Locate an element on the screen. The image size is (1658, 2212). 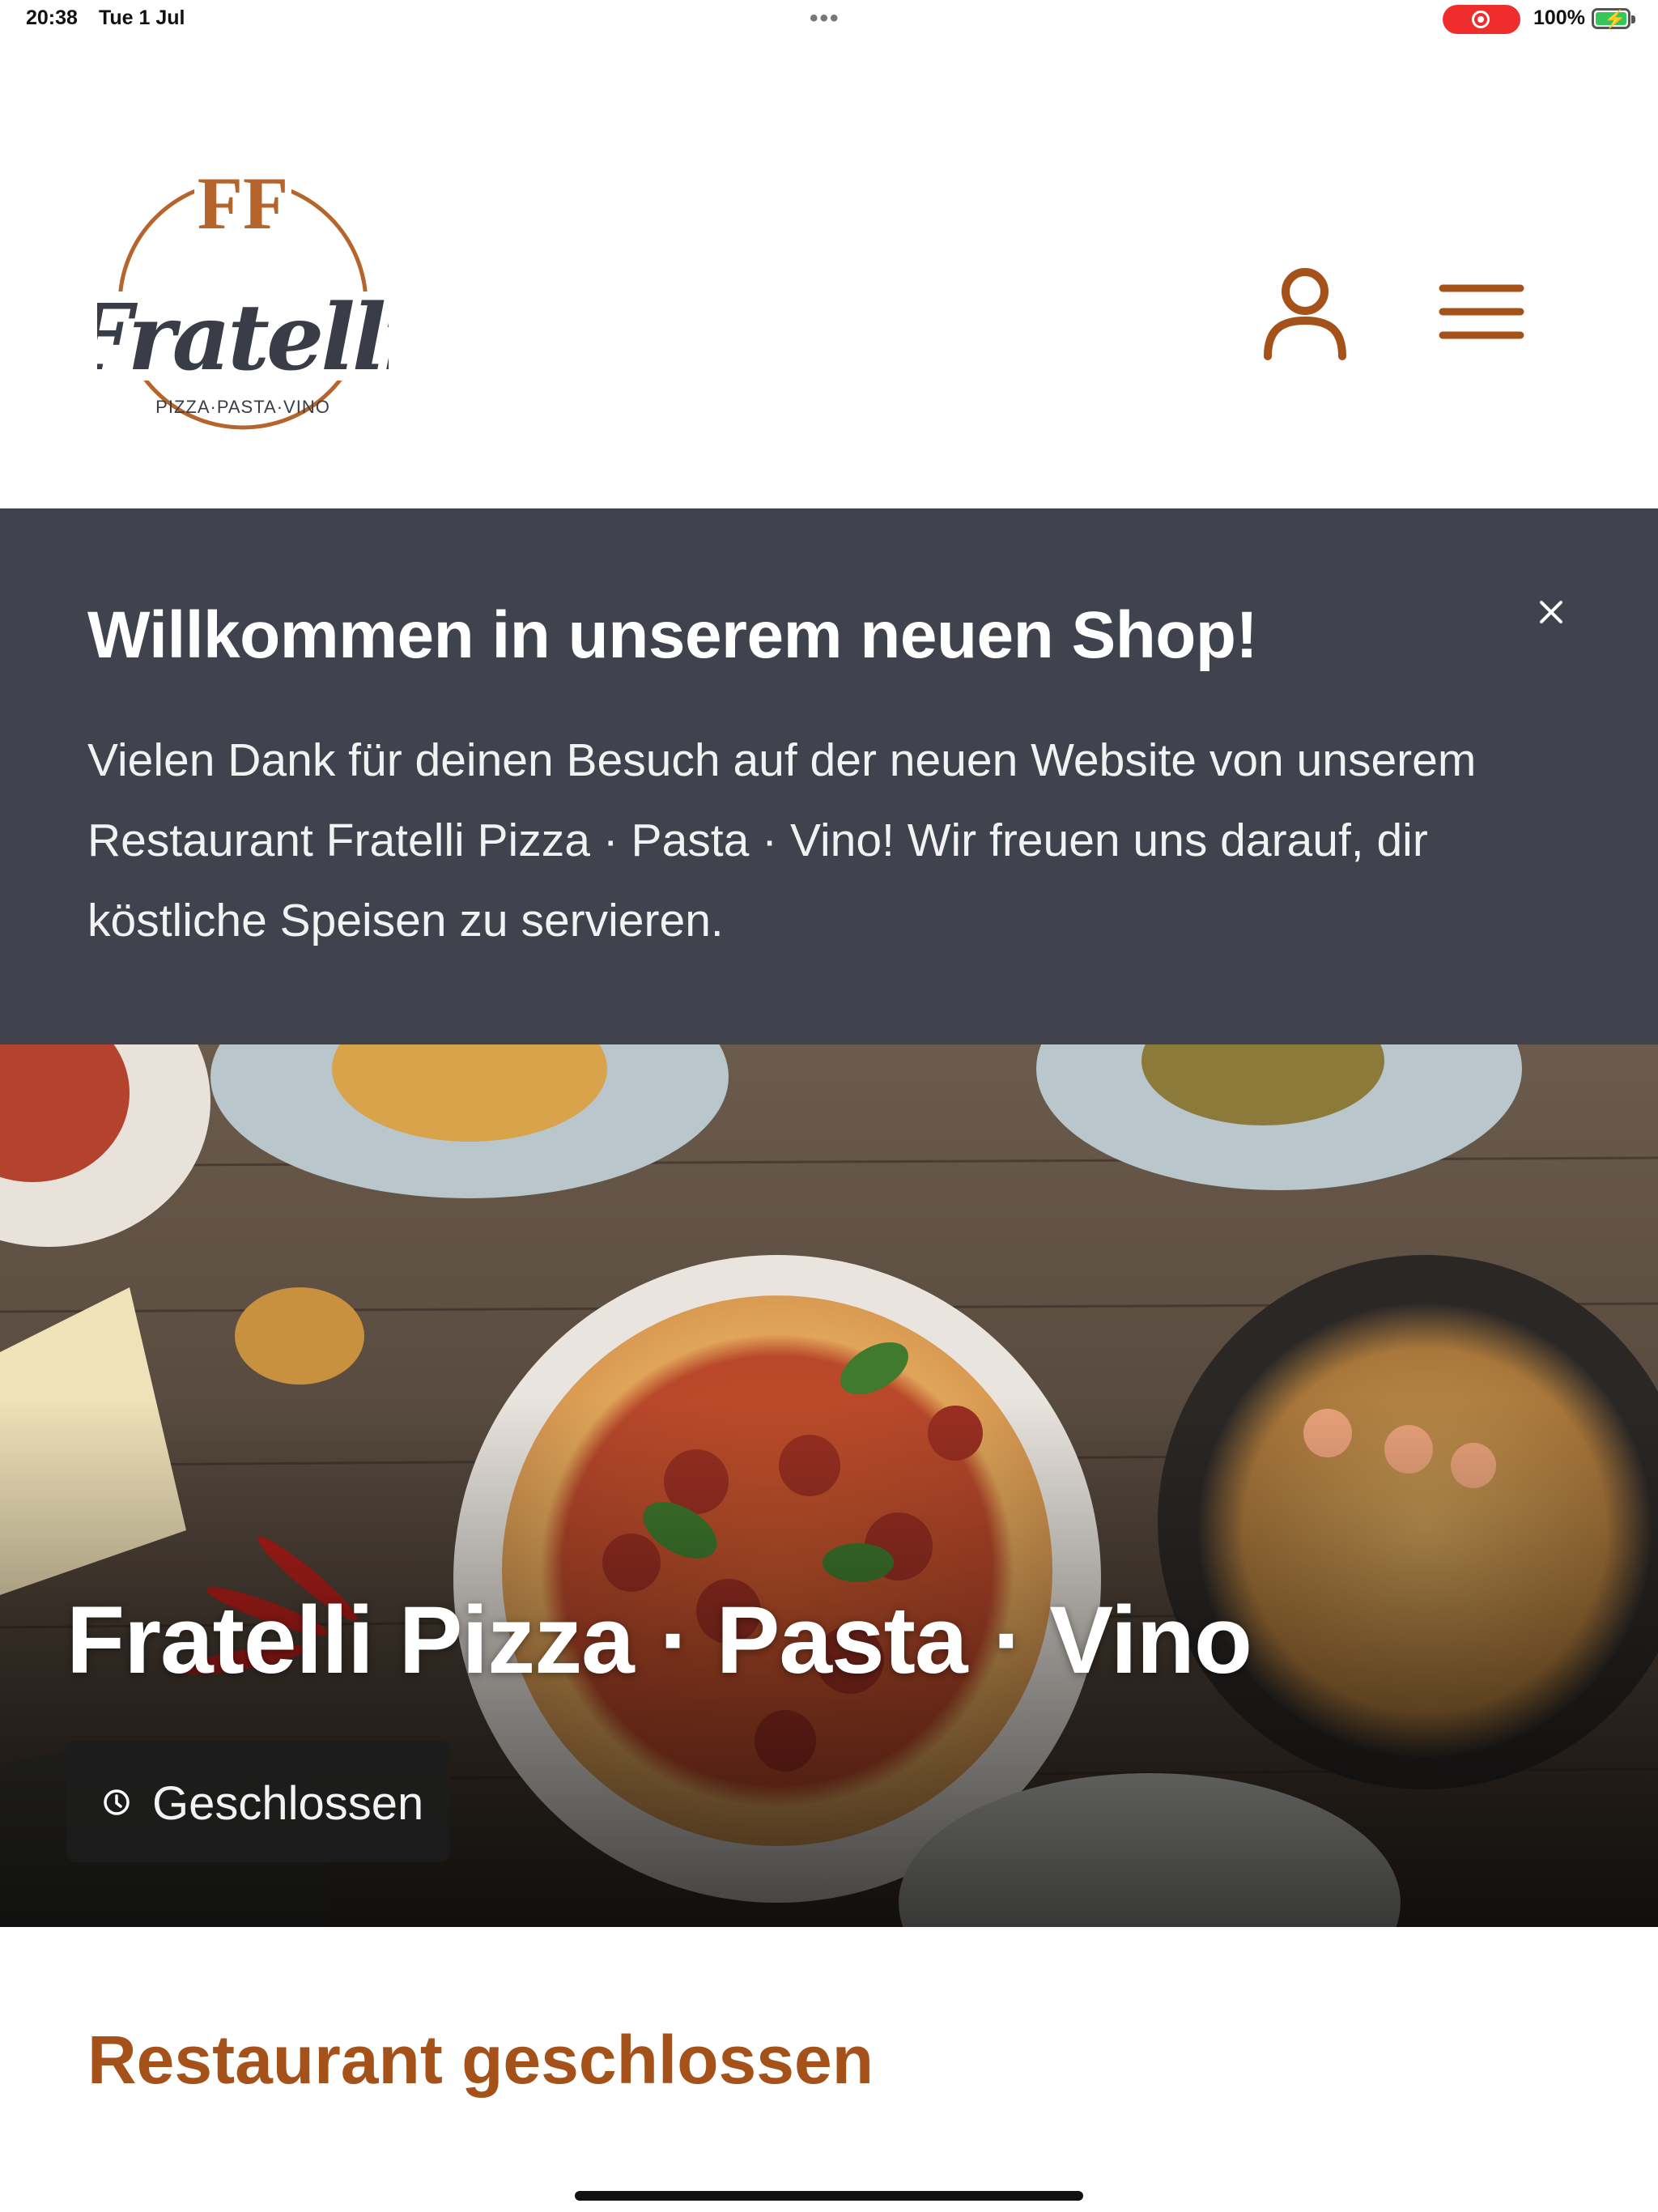
multitasking-dots: ••• is located at coordinates (825, 19).